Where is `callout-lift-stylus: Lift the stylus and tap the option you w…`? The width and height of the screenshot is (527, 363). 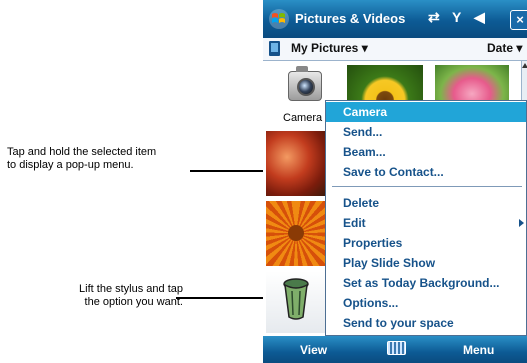
callout-lift-stylus: Lift the stylus and tap the option you w… is located at coordinates (131, 295).